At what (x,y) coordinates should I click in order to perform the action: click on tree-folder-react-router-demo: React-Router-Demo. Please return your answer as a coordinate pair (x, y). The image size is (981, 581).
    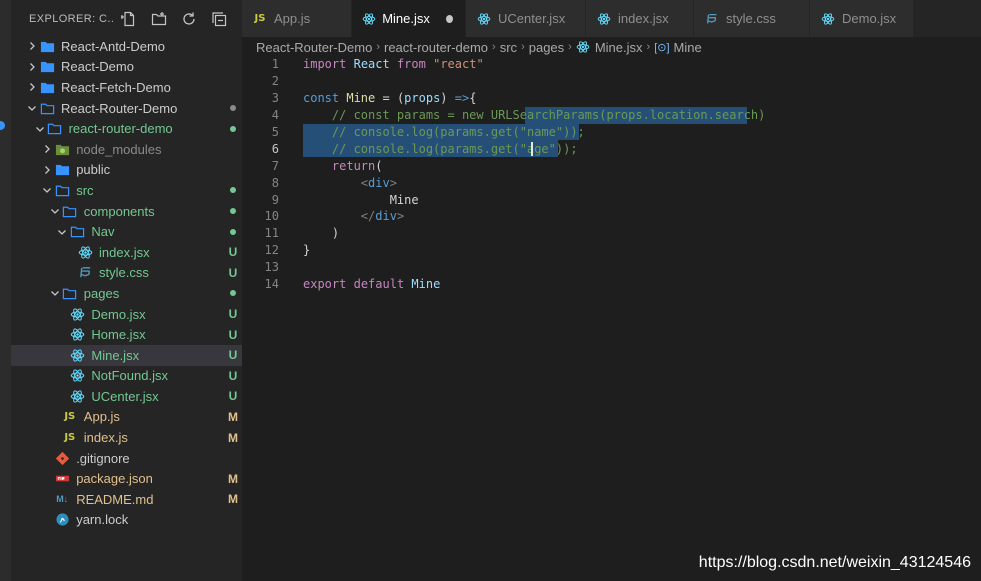
    Looking at the image, I should click on (126, 108).